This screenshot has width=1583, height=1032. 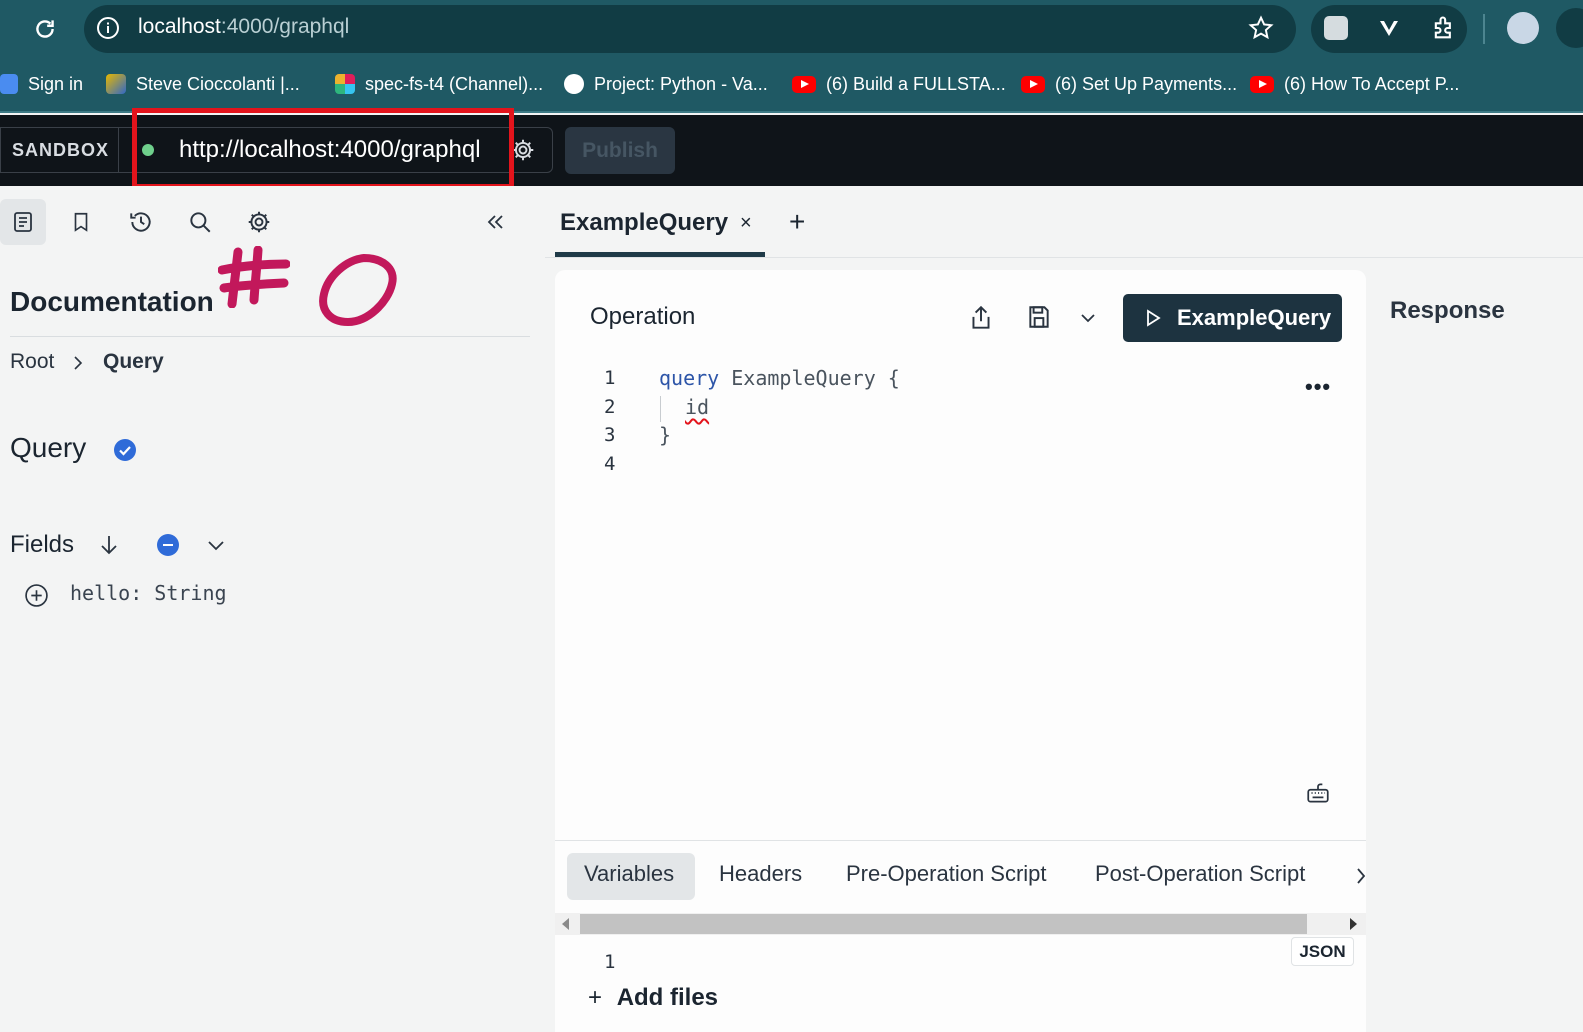 What do you see at coordinates (809, 378) in the screenshot?
I see `code-text: ExampleQuery {` at bounding box center [809, 378].